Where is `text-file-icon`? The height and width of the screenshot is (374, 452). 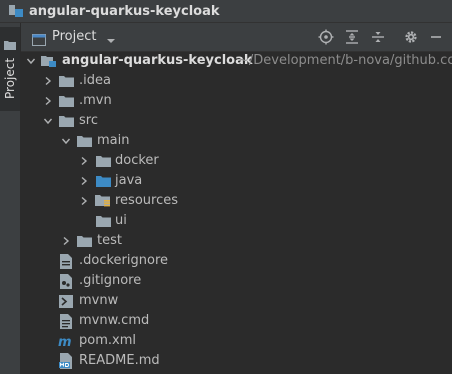 text-file-icon is located at coordinates (66, 321).